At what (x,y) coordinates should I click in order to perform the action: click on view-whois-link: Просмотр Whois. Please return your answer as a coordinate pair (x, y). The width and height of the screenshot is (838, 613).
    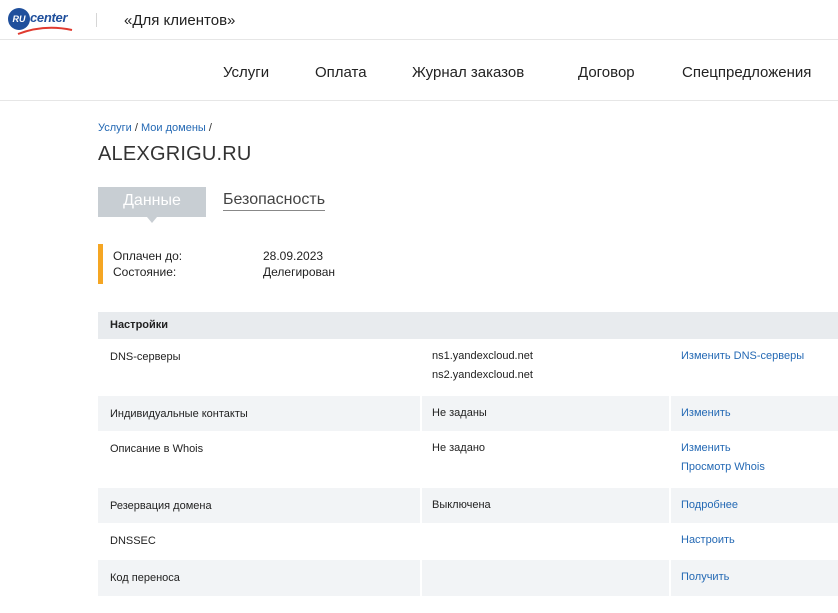
    Looking at the image, I should click on (723, 467).